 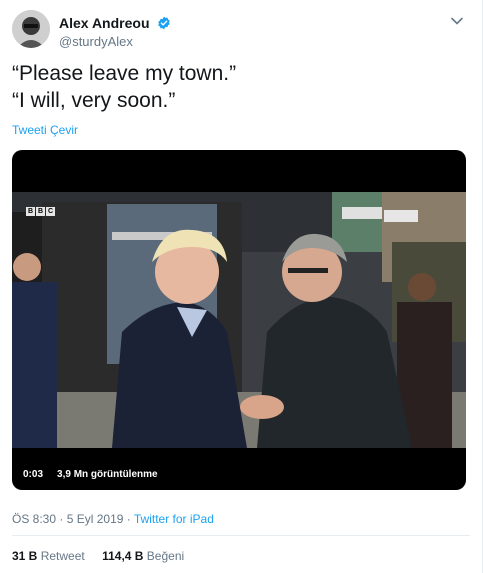 I want to click on video-duration: 0:03, so click(x=33, y=475).